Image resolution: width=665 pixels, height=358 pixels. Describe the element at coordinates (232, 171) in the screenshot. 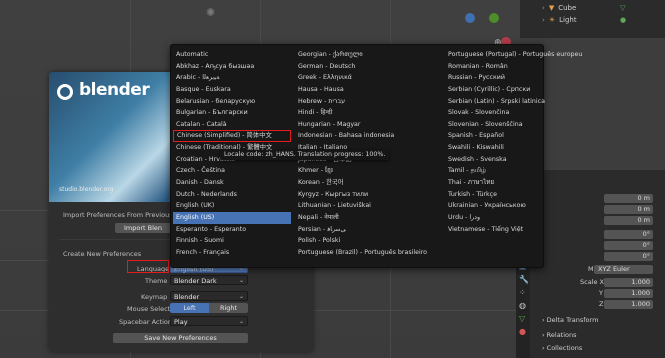

I see `language-option: Czech - Čeština` at that location.